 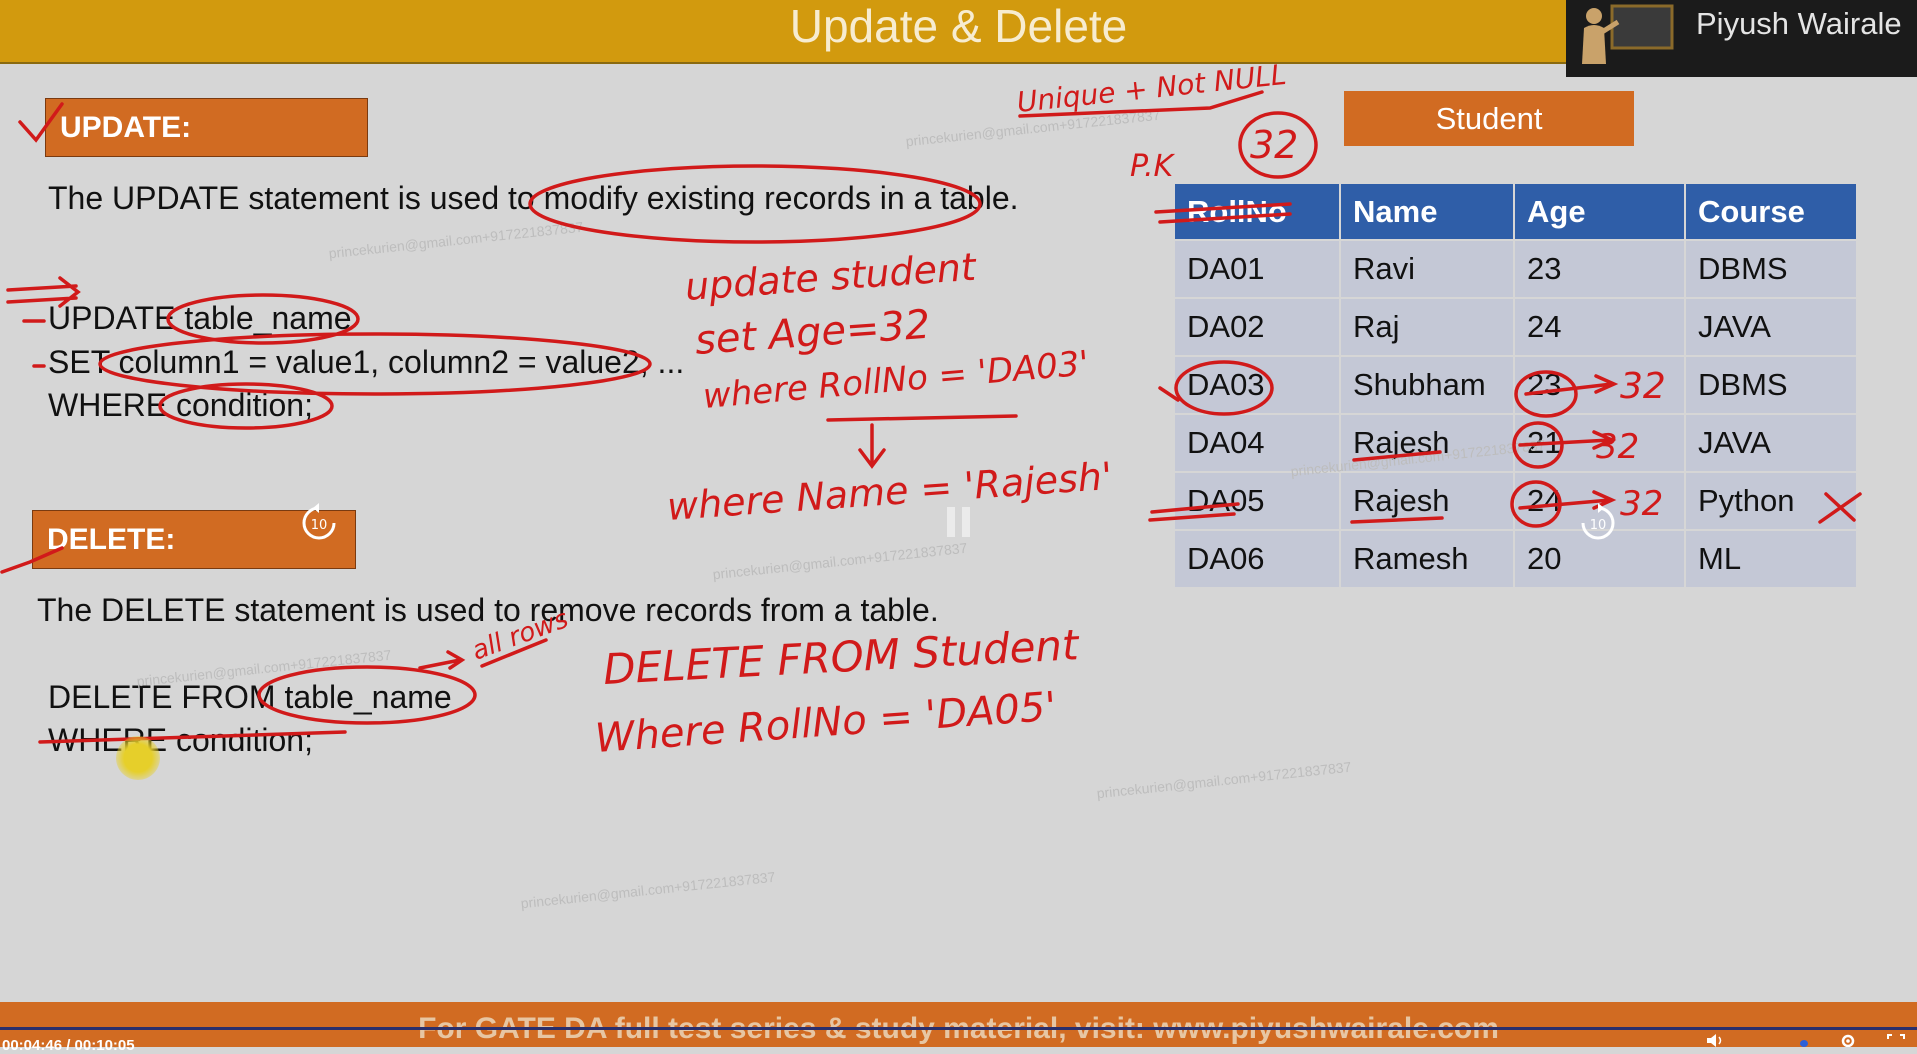 I want to click on table-cell: DA02, so click(x=1257, y=327).